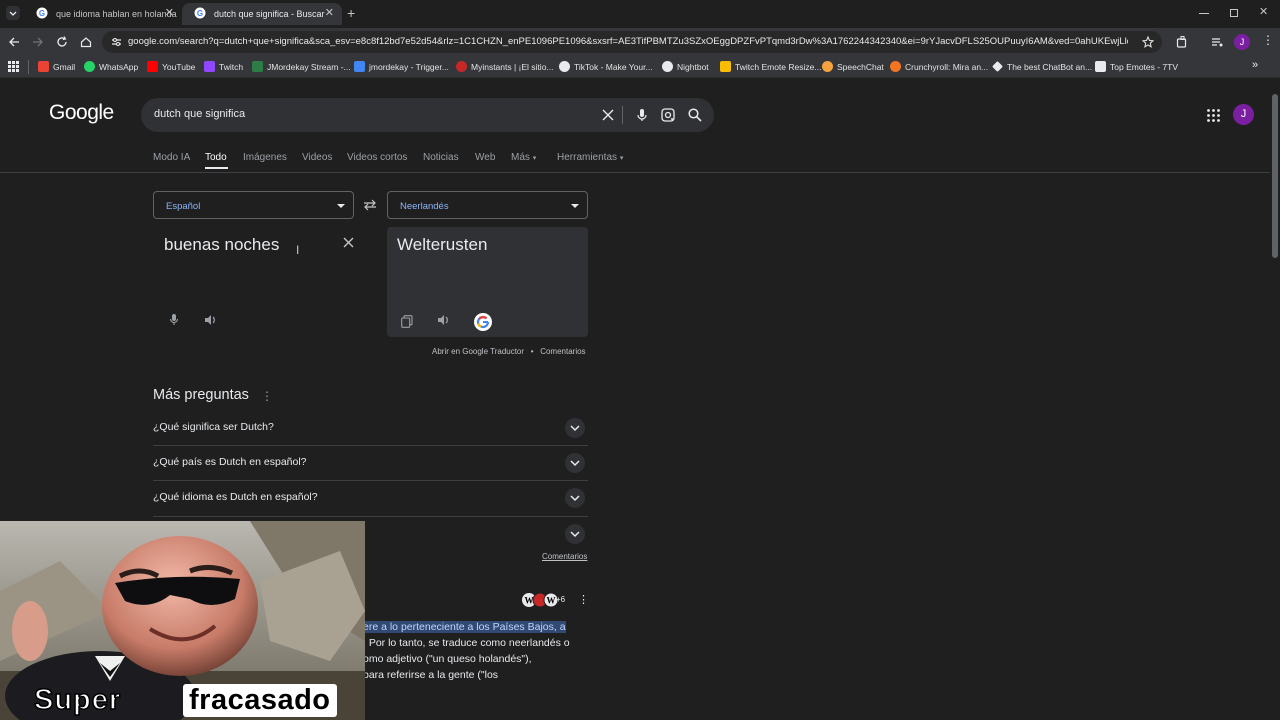 The width and height of the screenshot is (1280, 720). What do you see at coordinates (111, 66) in the screenshot?
I see `bookmark-whatsapp: WhatsApp` at bounding box center [111, 66].